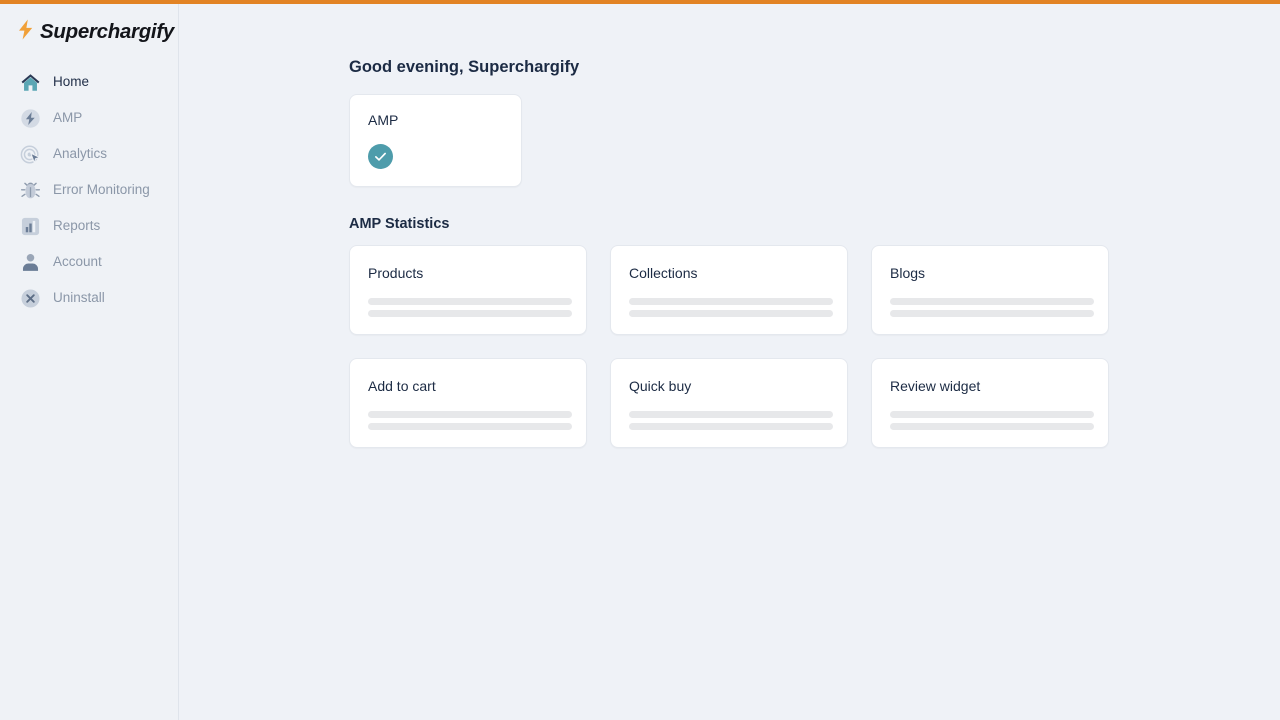  What do you see at coordinates (663, 273) in the screenshot?
I see `stat-card-title: Collections` at bounding box center [663, 273].